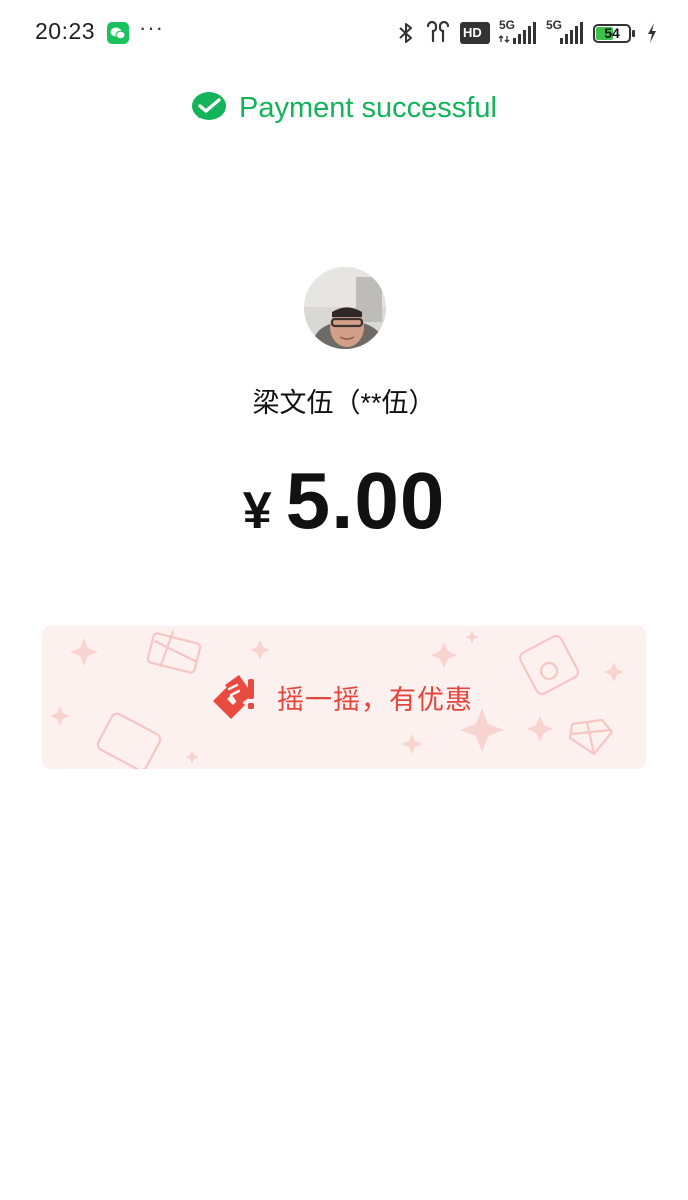 The height and width of the screenshot is (1200, 688). I want to click on payment-header: Payment successful, so click(344, 108).